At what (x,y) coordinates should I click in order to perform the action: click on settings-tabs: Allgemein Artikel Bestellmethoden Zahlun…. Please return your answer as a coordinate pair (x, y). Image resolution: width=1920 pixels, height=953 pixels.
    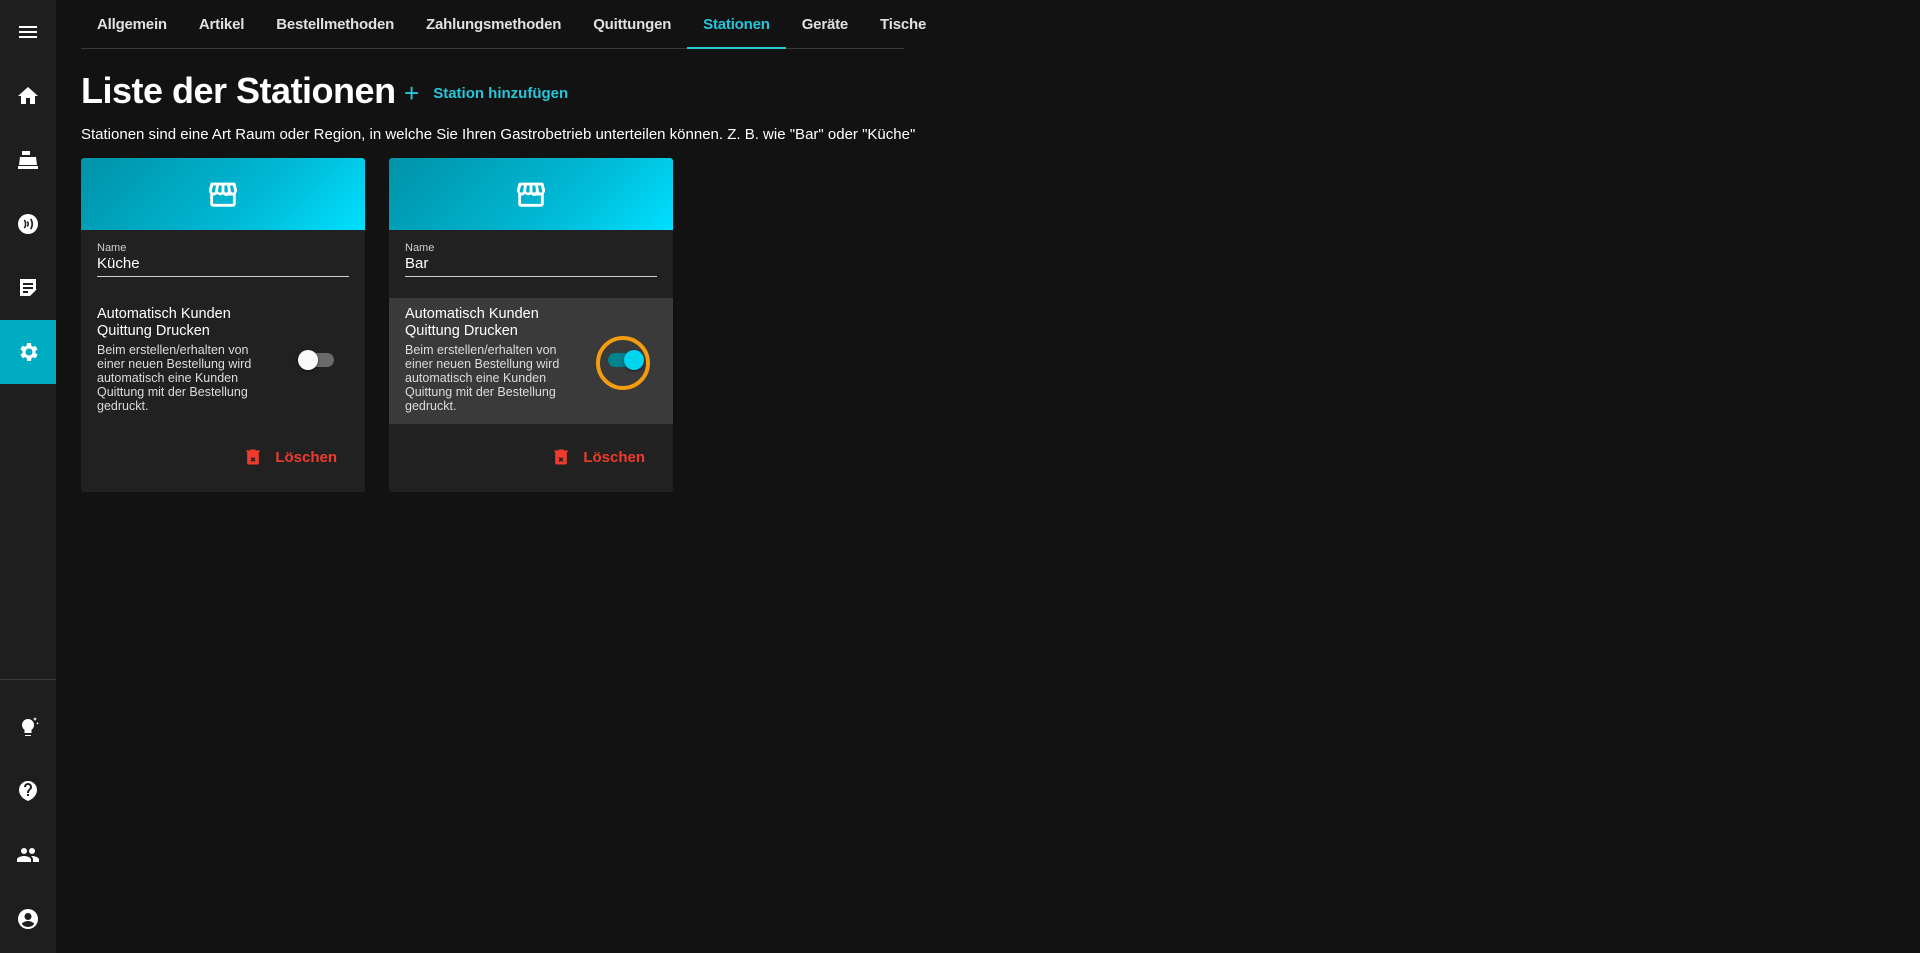
    Looking at the image, I should click on (503, 24).